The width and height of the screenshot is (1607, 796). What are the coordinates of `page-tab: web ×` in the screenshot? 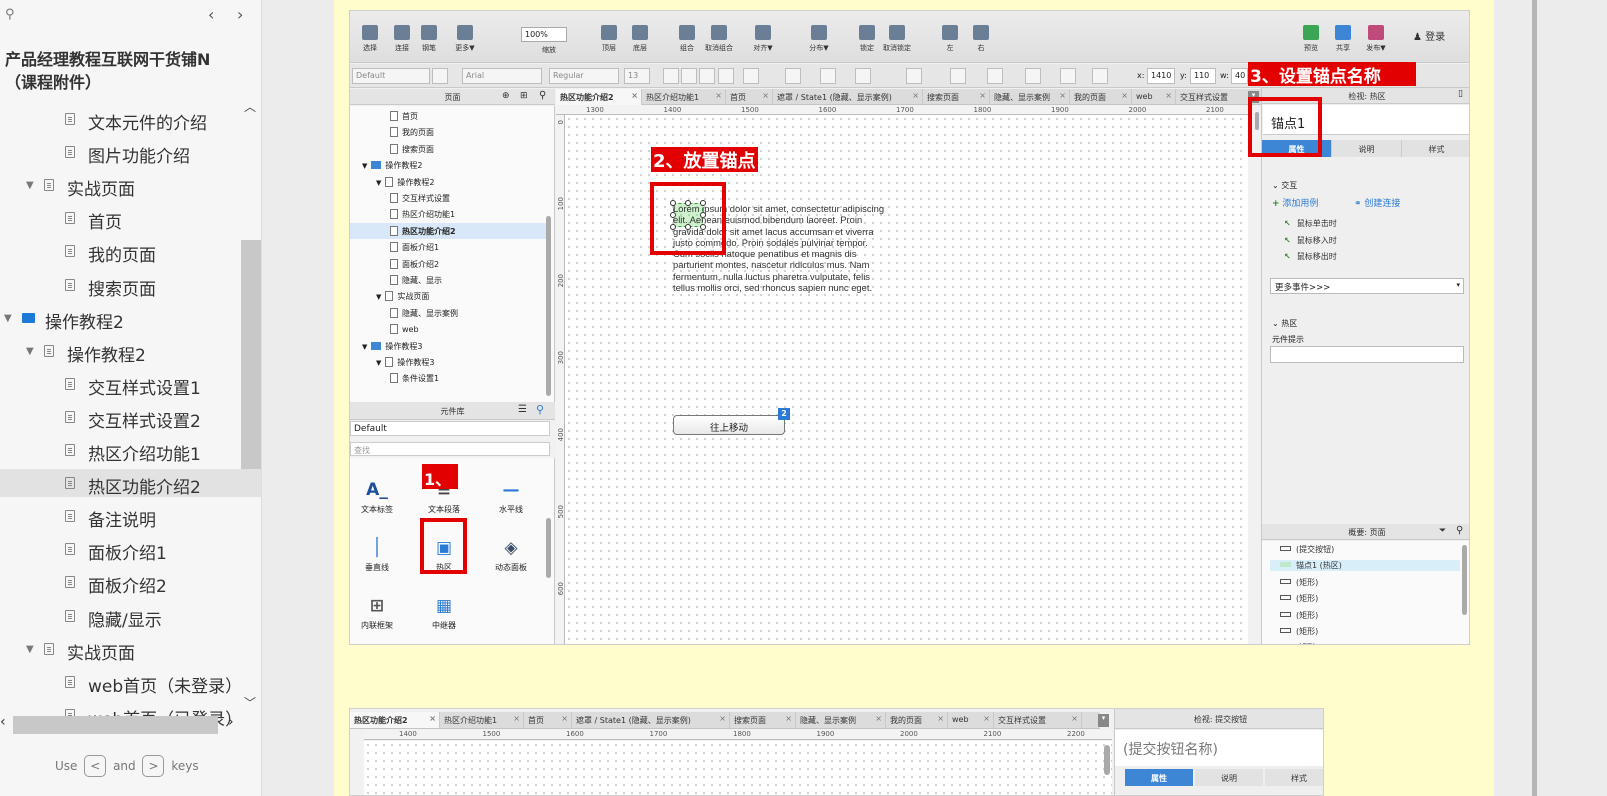 It's located at (1154, 97).